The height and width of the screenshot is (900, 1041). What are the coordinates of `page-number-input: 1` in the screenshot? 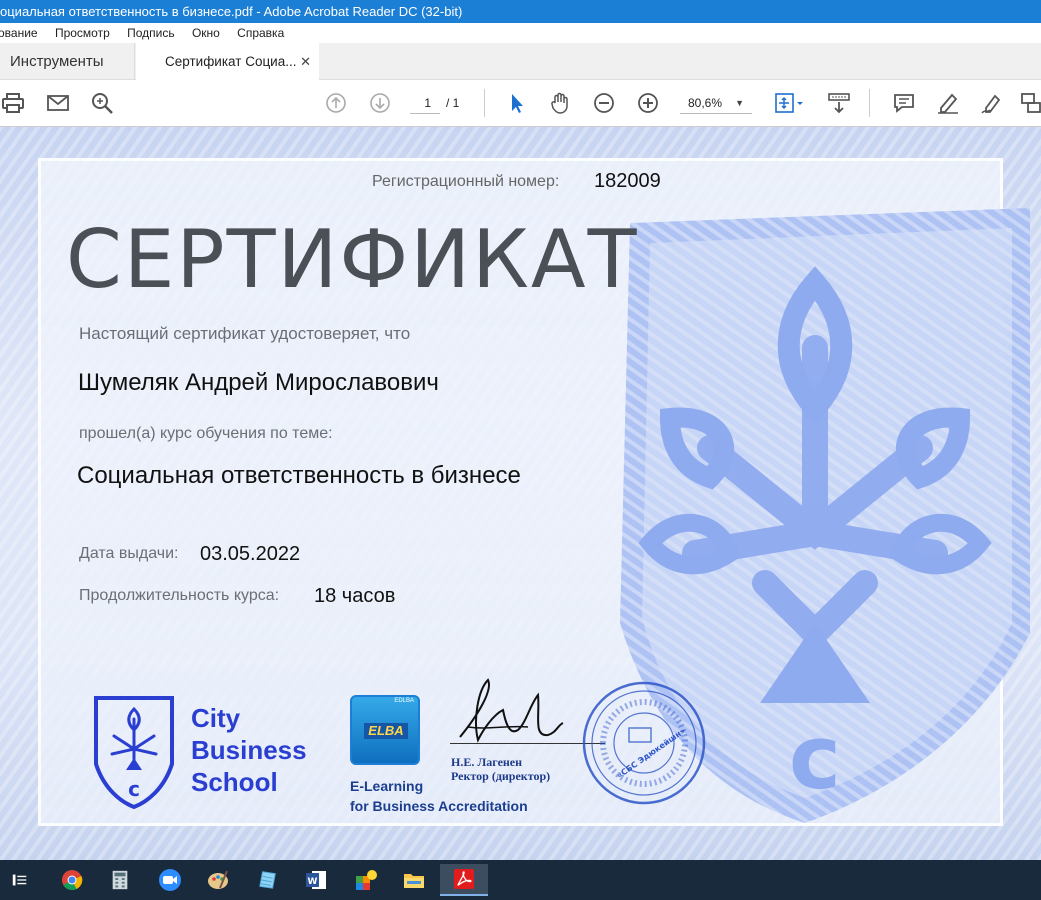 It's located at (425, 103).